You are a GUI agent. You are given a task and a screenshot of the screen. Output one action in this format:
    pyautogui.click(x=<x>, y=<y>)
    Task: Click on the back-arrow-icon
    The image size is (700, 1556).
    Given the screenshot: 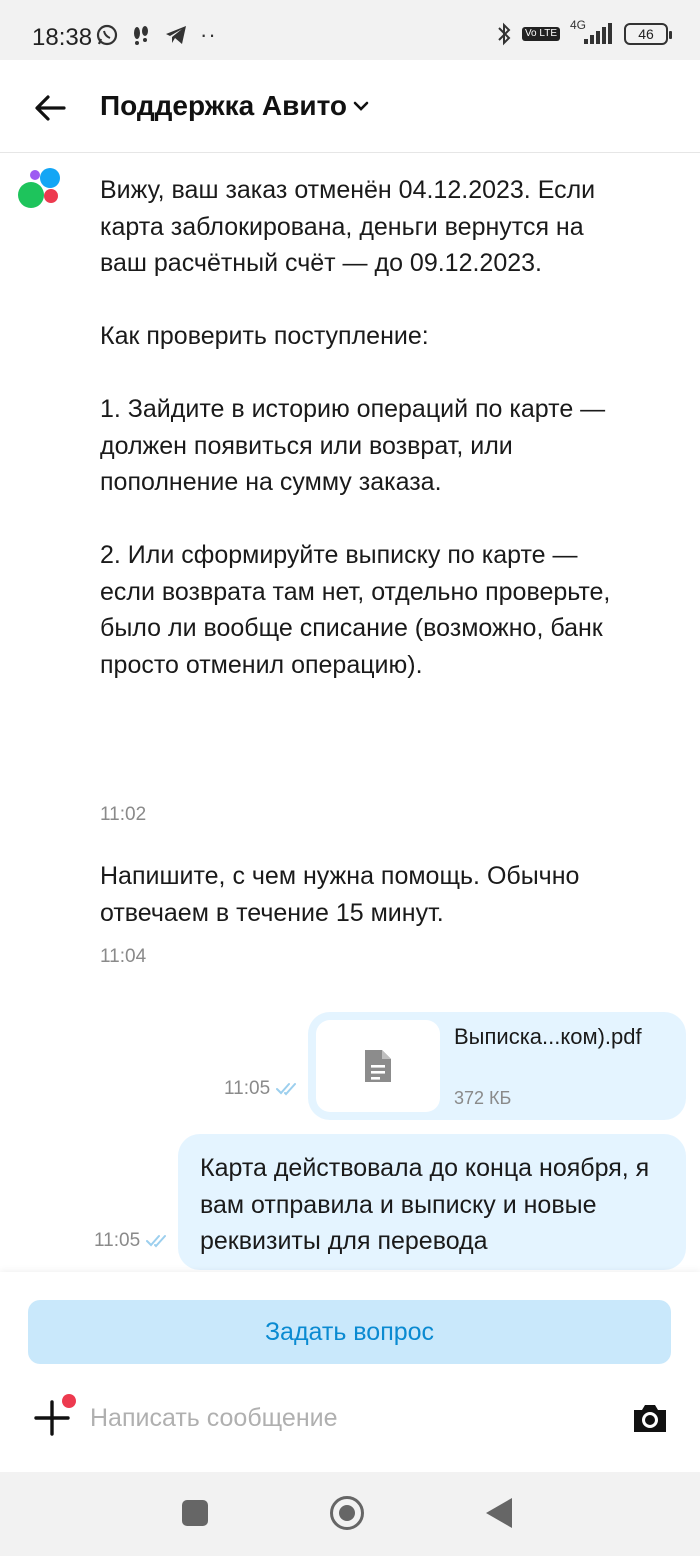 What is the action you would take?
    pyautogui.click(x=50, y=108)
    